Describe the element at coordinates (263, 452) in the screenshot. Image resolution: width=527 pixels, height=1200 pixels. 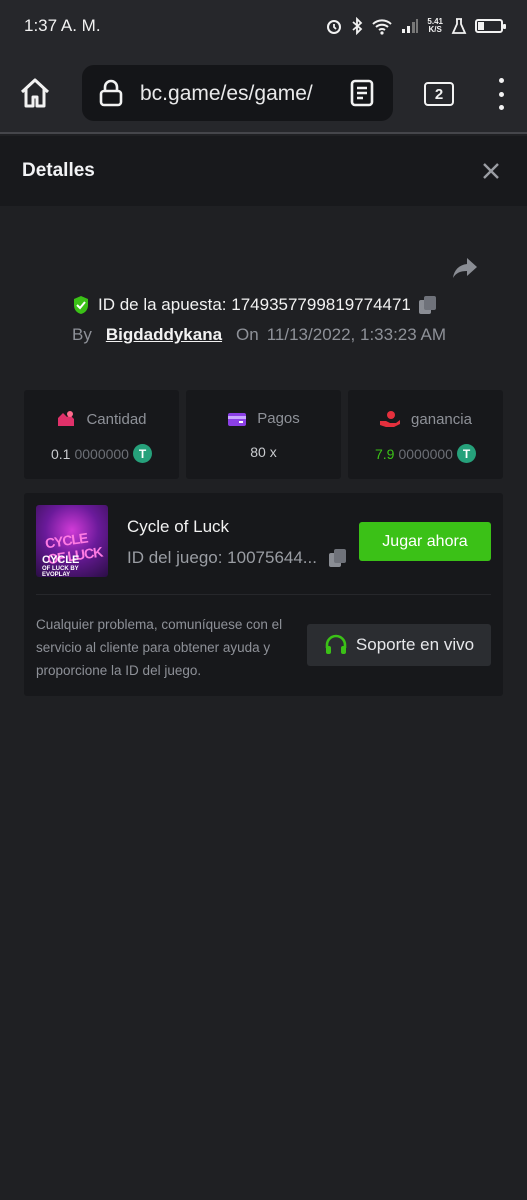
I see `stat-payout-value: 80 x` at that location.